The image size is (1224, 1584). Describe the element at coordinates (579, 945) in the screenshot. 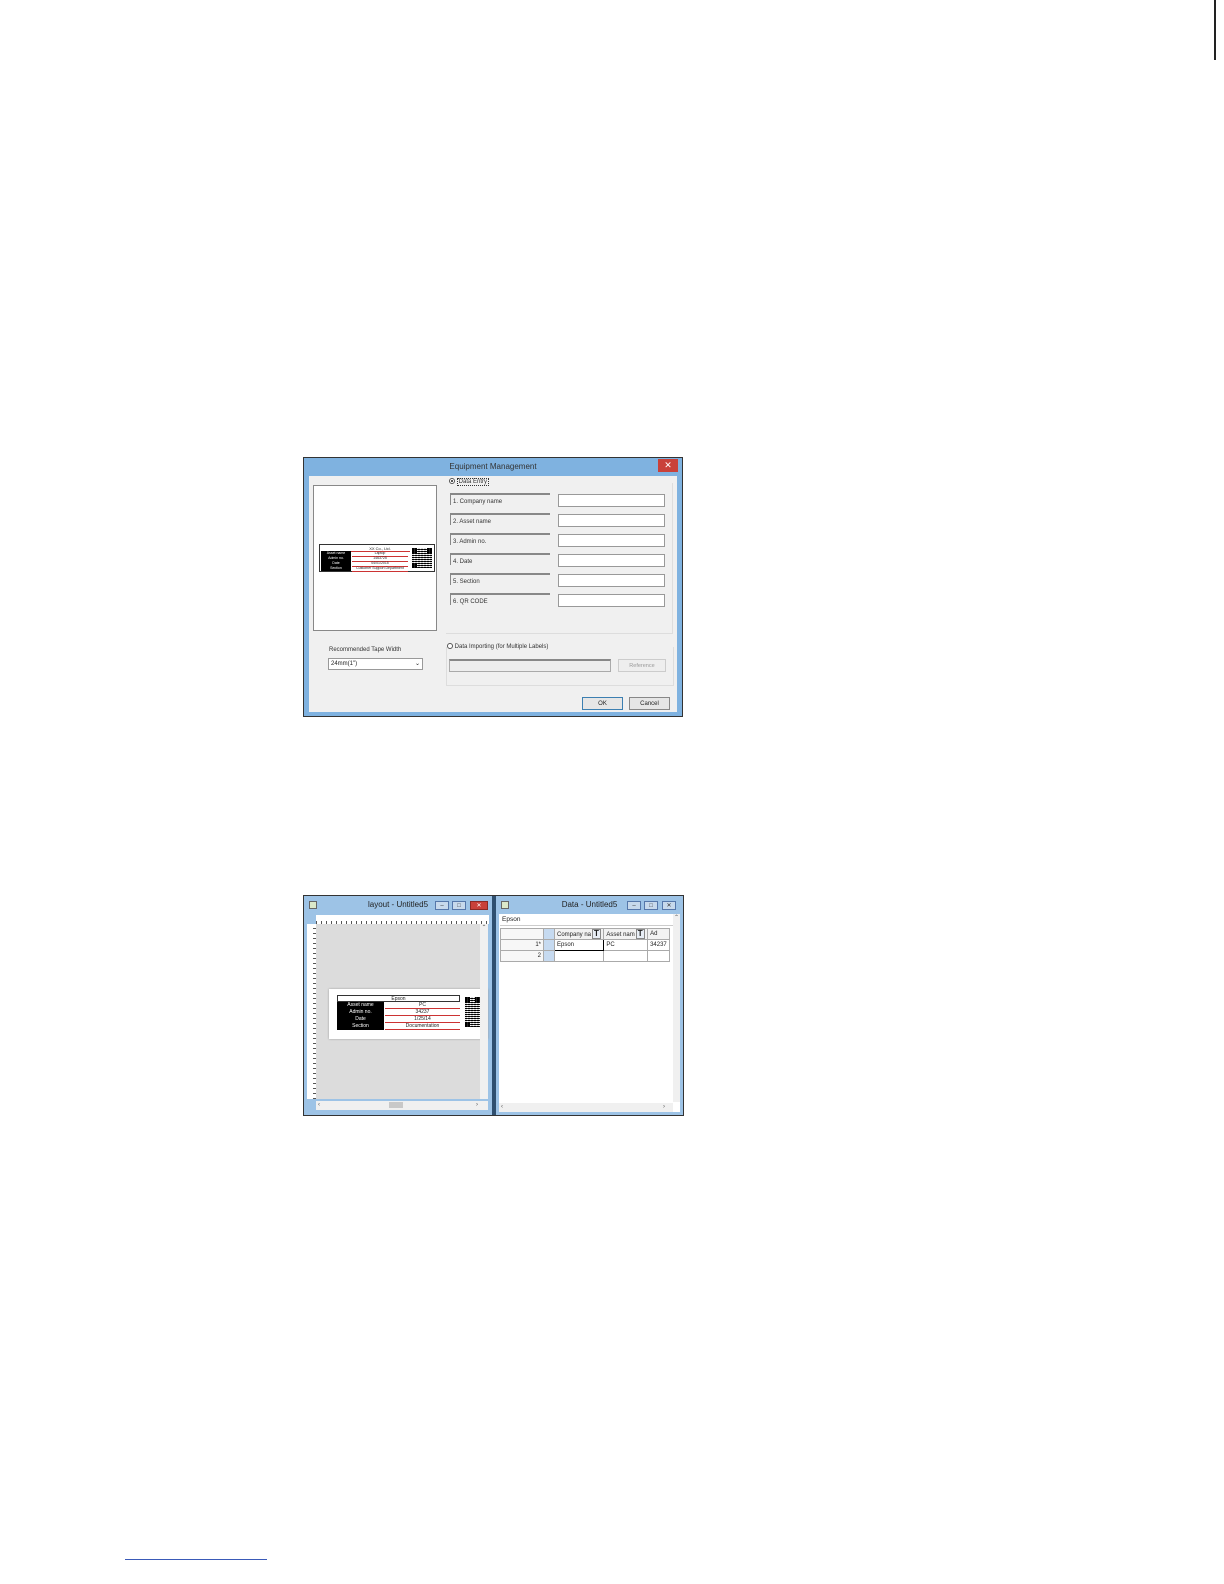

I see `grid-cell: Epson` at that location.